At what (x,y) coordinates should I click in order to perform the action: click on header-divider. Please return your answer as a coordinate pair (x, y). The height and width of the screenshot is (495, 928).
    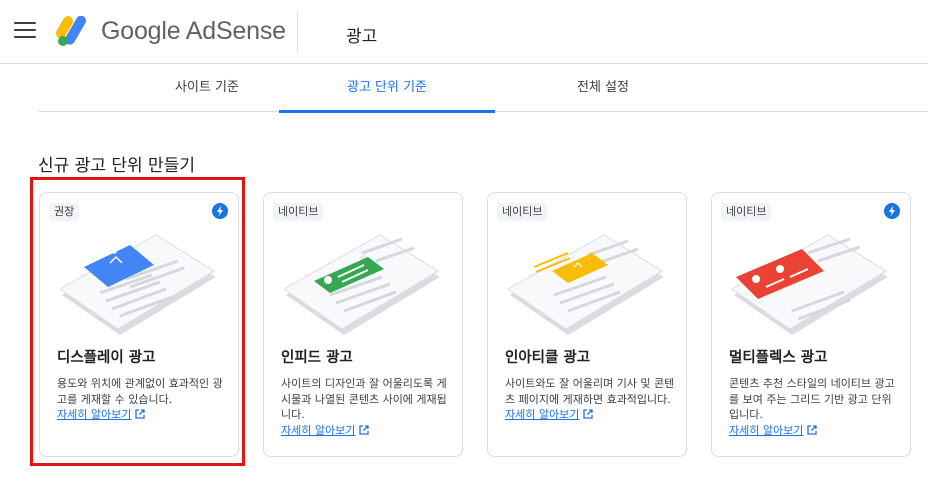
    Looking at the image, I should click on (297, 32).